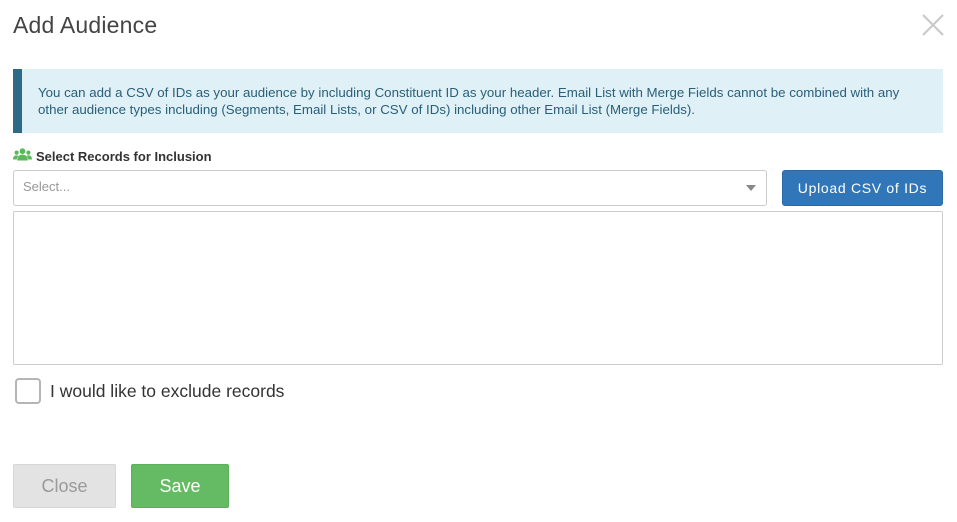 This screenshot has width=957, height=522. What do you see at coordinates (64, 486) in the screenshot?
I see `close-button: Close` at bounding box center [64, 486].